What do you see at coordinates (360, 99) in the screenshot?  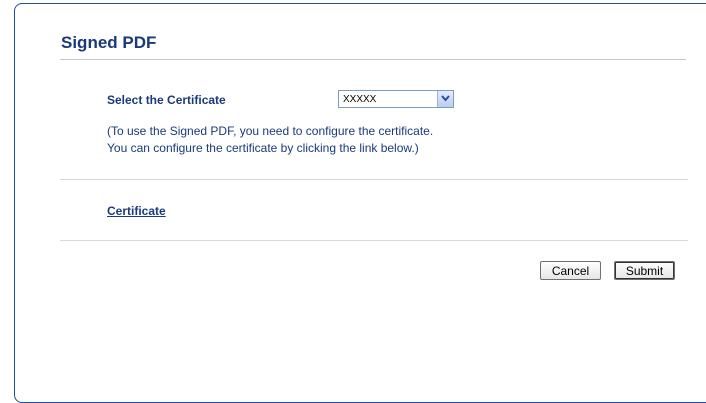 I see `certificate-select-value: XXXXX` at bounding box center [360, 99].